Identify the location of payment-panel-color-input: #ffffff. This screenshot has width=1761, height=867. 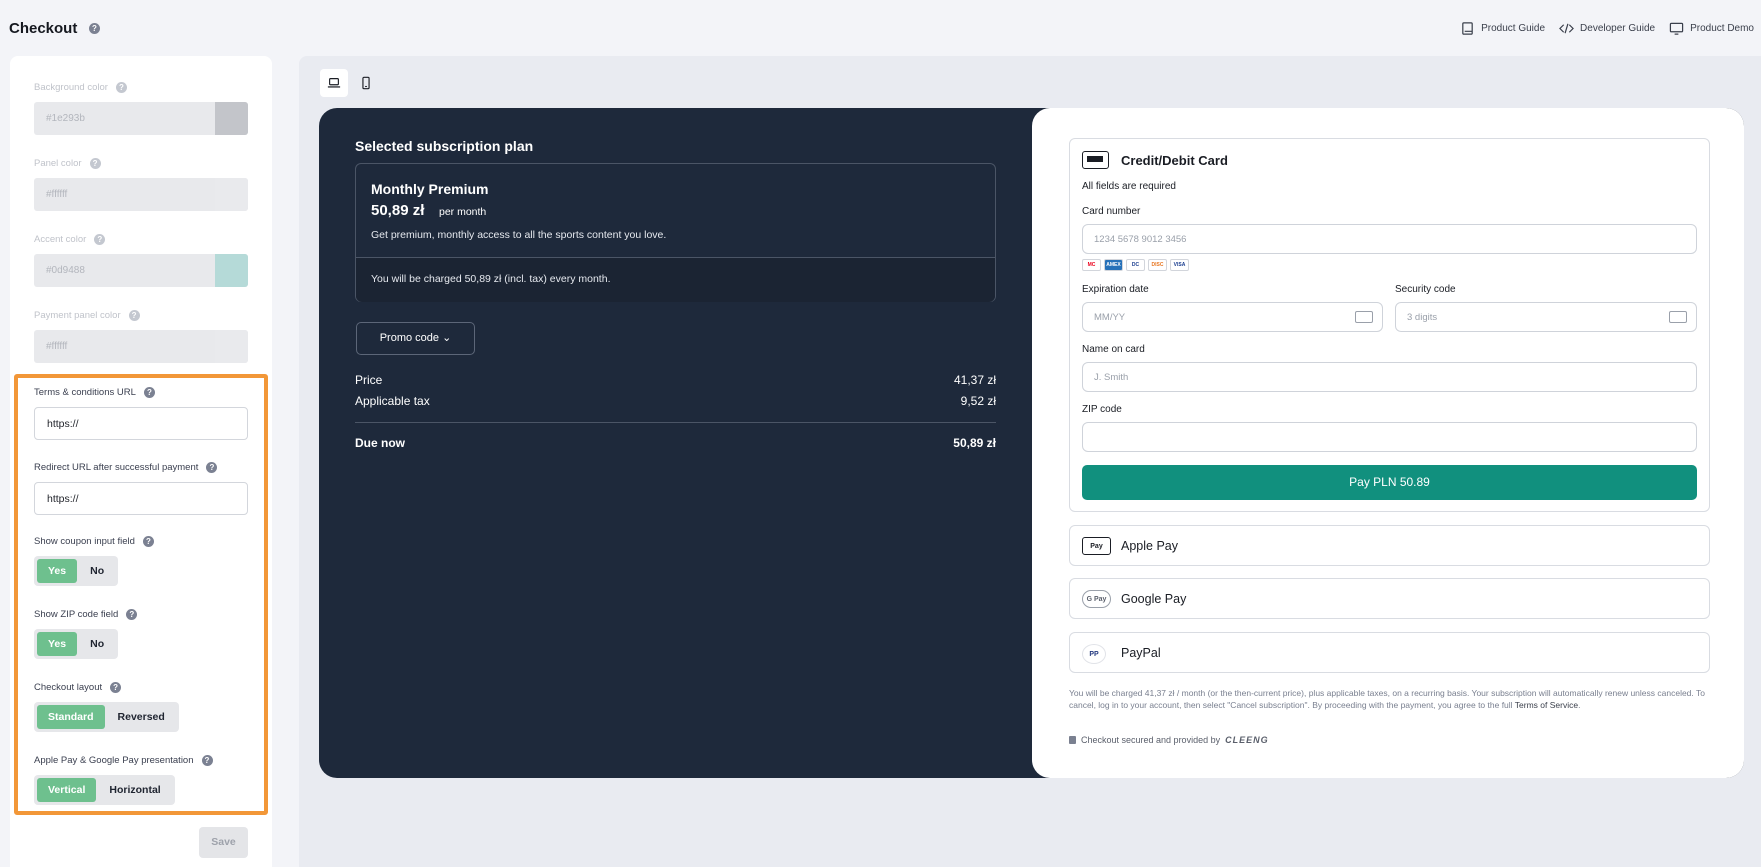
(141, 346).